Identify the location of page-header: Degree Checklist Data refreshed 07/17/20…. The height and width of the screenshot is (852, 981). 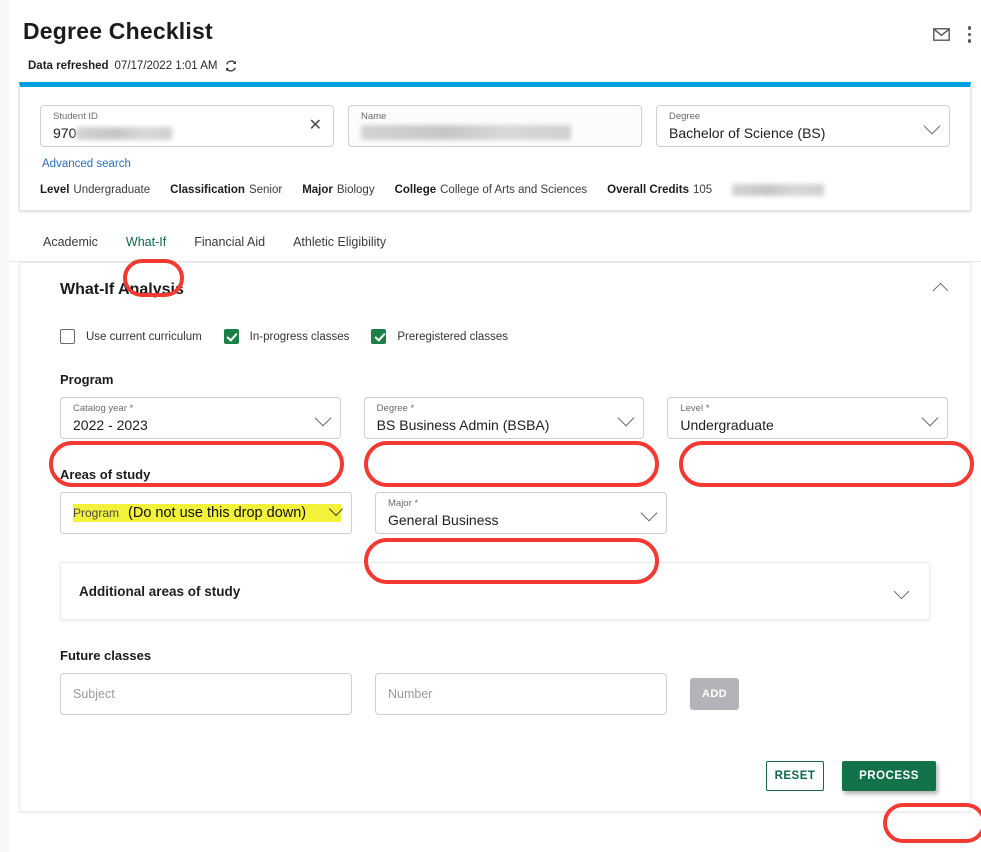
(495, 36).